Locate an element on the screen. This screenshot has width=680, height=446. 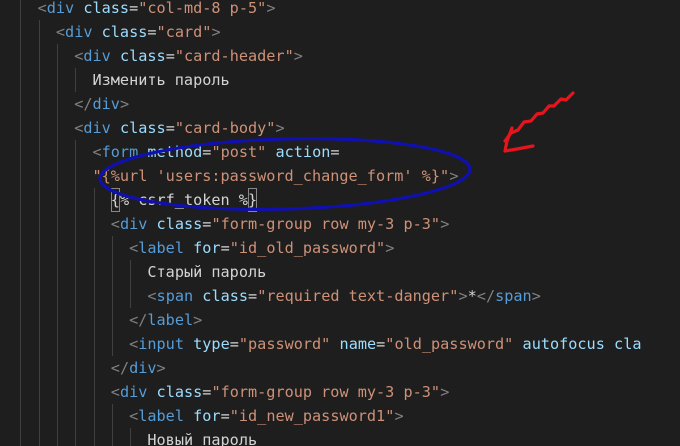
code-token: name is located at coordinates (358, 344).